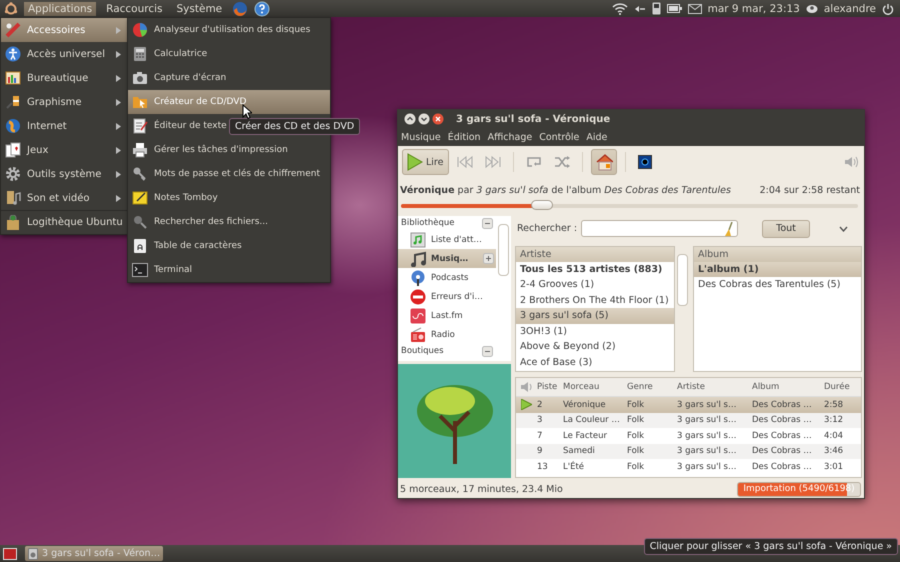 Image resolution: width=900 pixels, height=562 pixels. What do you see at coordinates (540, 451) in the screenshot?
I see `table-cell-text: 9` at bounding box center [540, 451].